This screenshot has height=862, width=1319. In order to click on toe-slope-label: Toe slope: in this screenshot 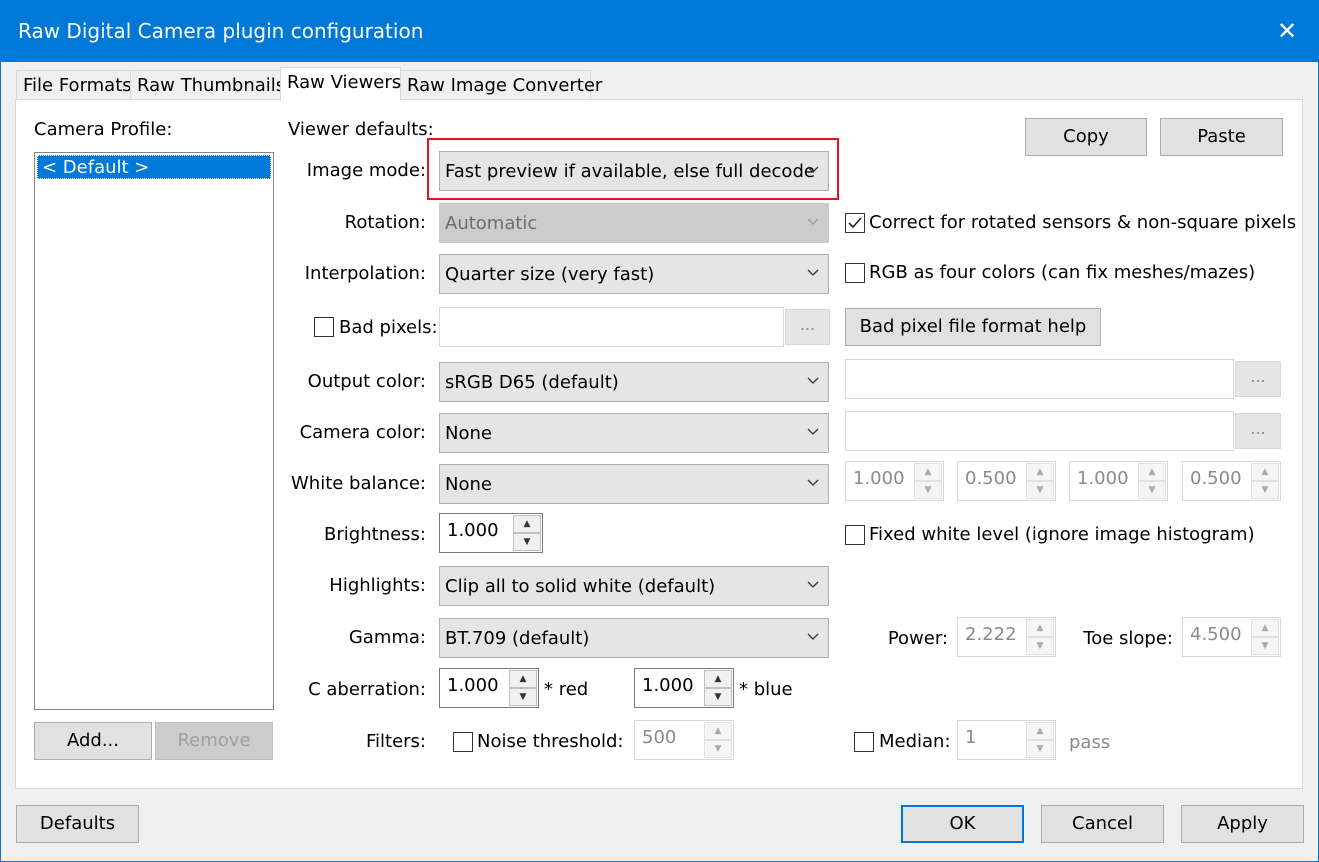, I will do `click(1128, 638)`.